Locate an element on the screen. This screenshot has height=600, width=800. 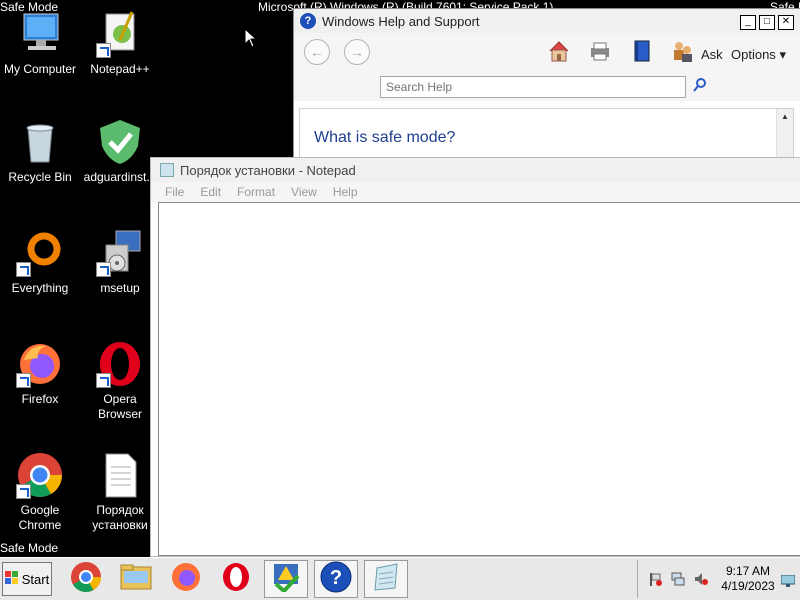
forward-button: → is located at coordinates (357, 52).